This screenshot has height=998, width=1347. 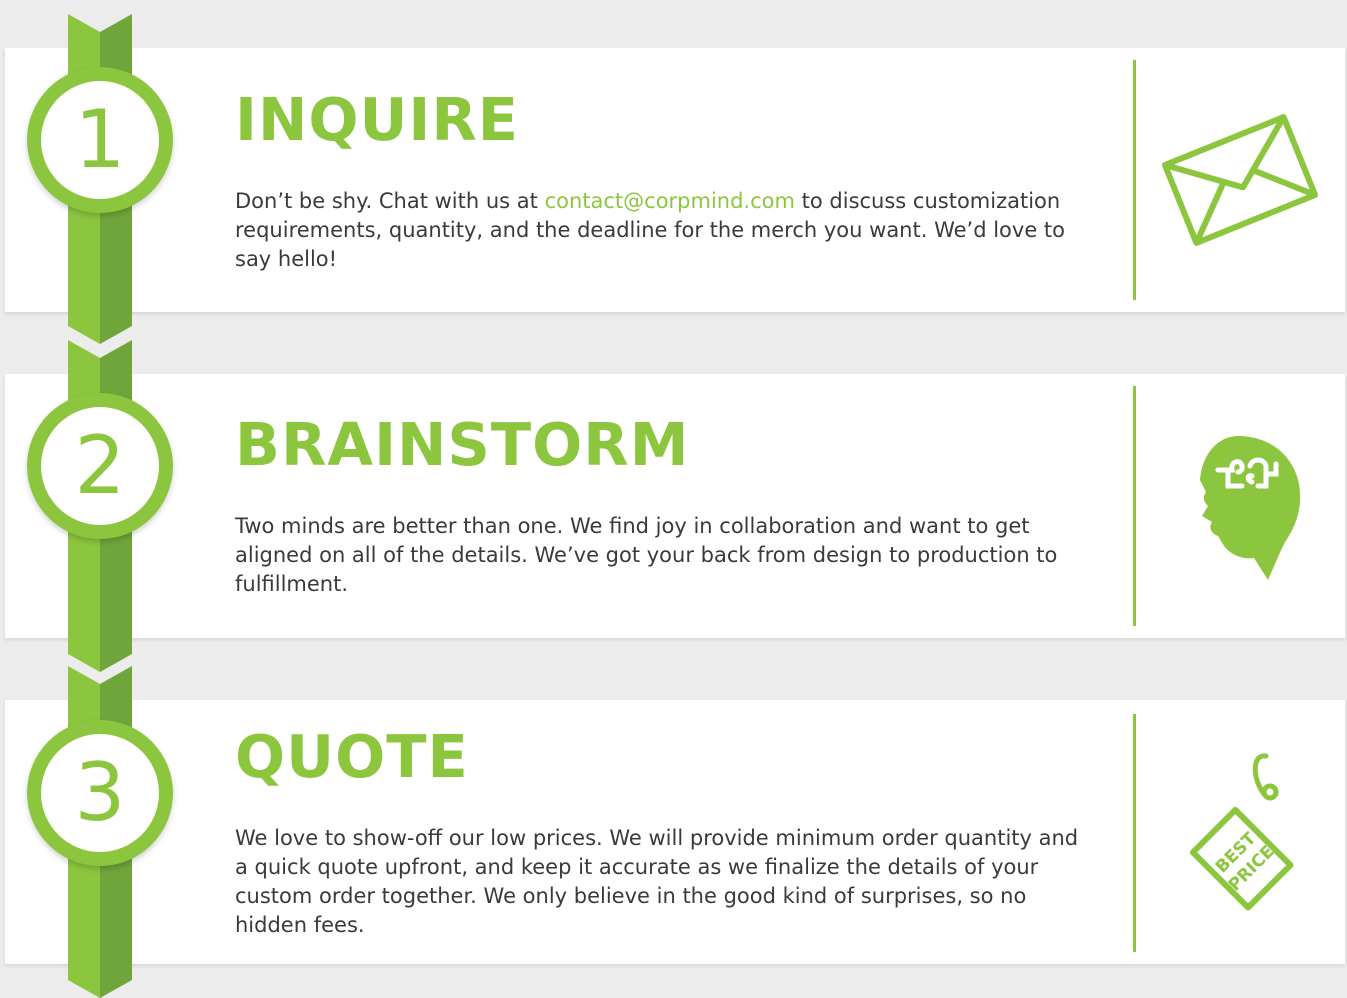 What do you see at coordinates (462, 444) in the screenshot?
I see `step-title: BRAINSTORM` at bounding box center [462, 444].